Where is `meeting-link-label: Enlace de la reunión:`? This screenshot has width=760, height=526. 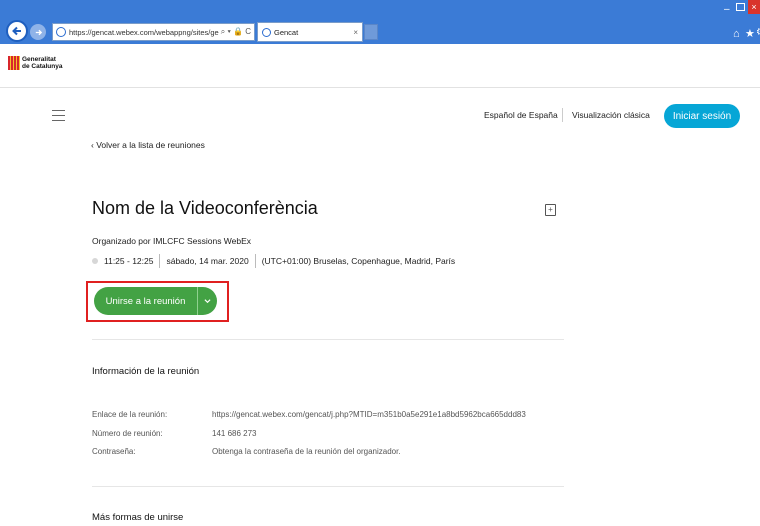
meeting-link-label: Enlace de la reunión: is located at coordinates (130, 414).